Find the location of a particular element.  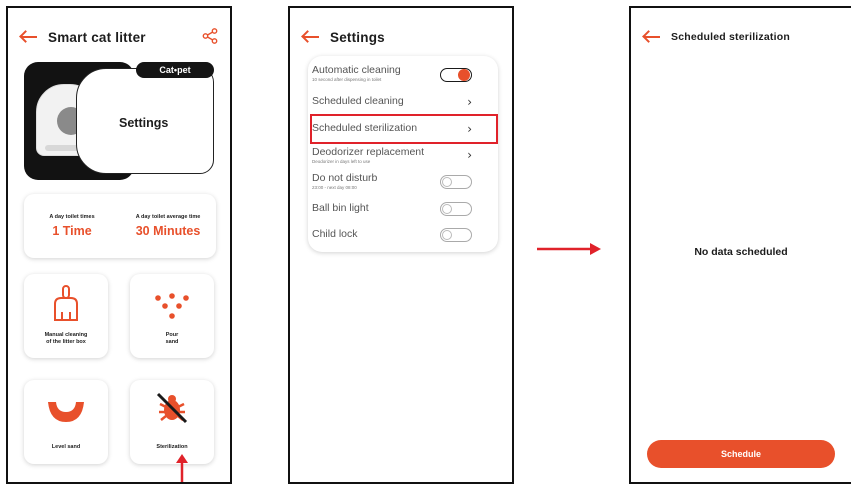

setting-ball-bin-light: Ball bin light is located at coordinates (394, 209).